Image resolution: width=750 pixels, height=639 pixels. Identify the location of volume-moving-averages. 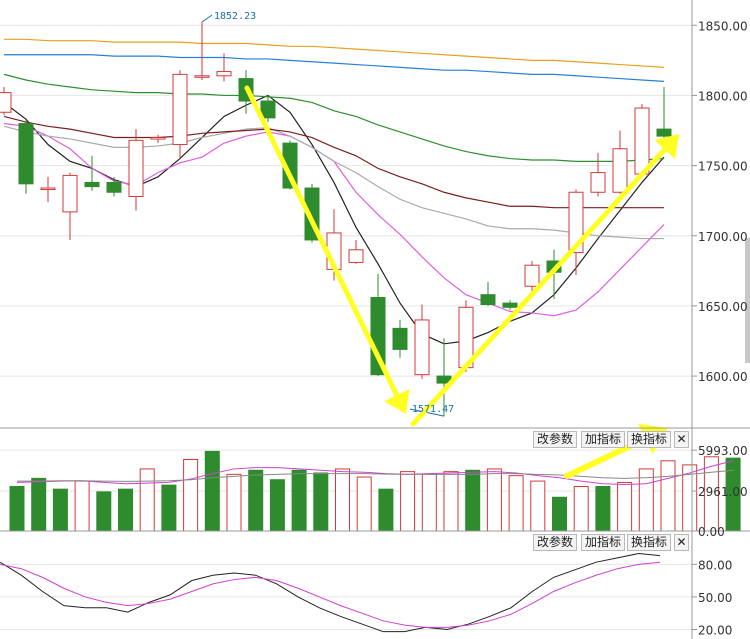
(375, 472).